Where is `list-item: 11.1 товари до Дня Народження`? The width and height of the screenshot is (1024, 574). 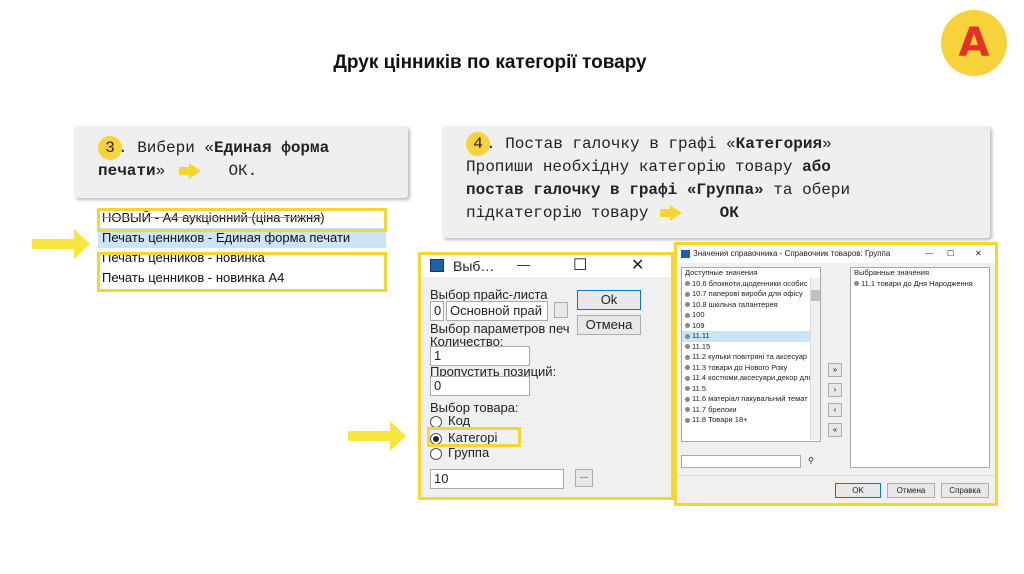 list-item: 11.1 товари до Дня Народження is located at coordinates (920, 284).